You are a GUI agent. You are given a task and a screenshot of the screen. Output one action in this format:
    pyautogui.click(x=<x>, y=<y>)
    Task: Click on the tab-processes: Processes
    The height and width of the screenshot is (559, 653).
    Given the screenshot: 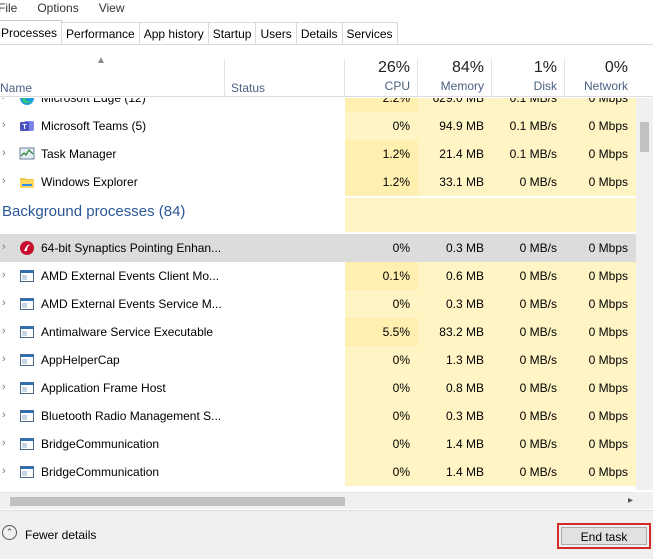 What is the action you would take?
    pyautogui.click(x=31, y=32)
    